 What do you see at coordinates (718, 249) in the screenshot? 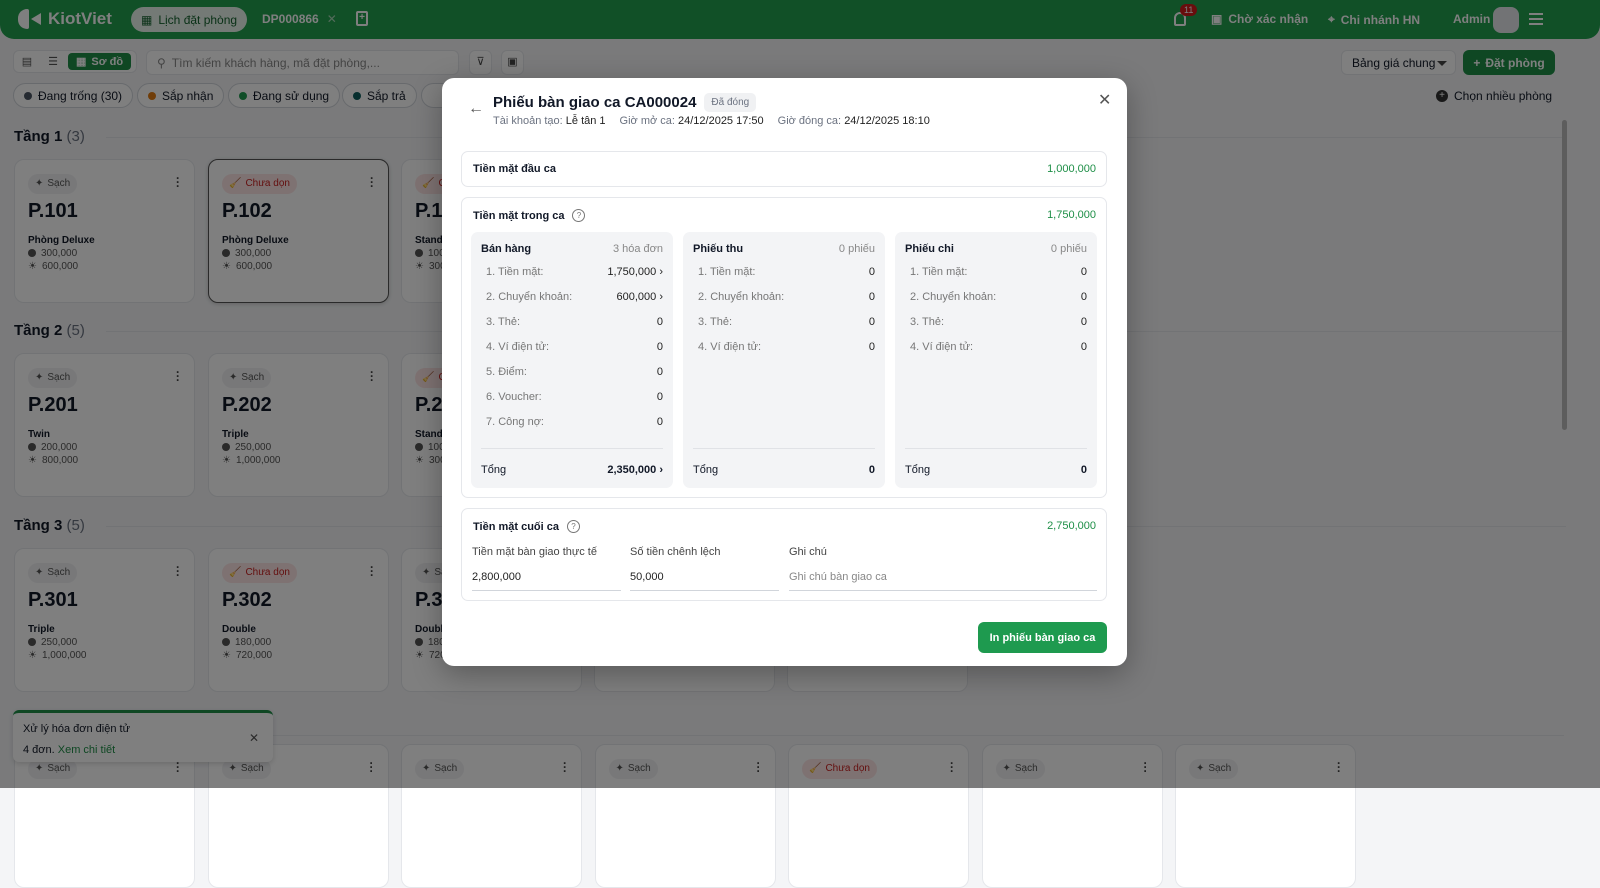
I see `column-title: Phiếu thu` at bounding box center [718, 249].